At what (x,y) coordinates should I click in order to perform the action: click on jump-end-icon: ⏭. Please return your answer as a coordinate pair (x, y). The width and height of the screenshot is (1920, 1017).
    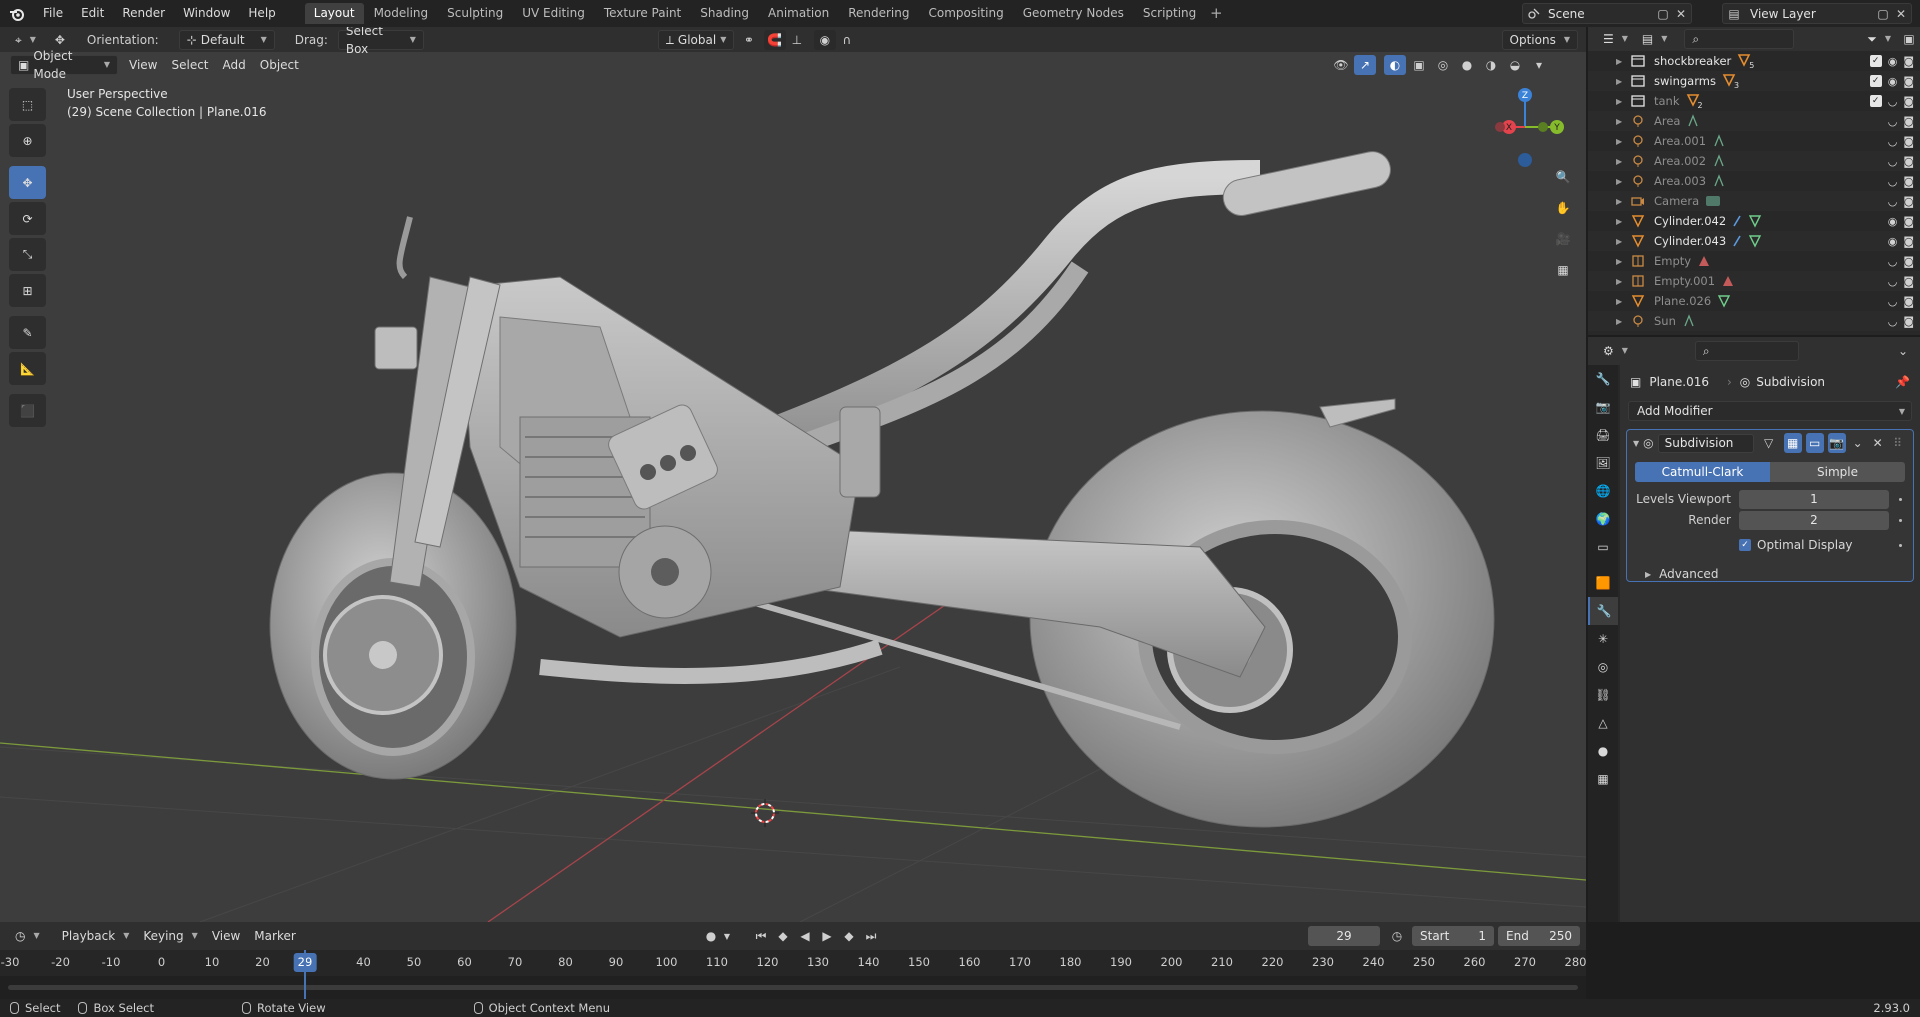
    Looking at the image, I should click on (871, 936).